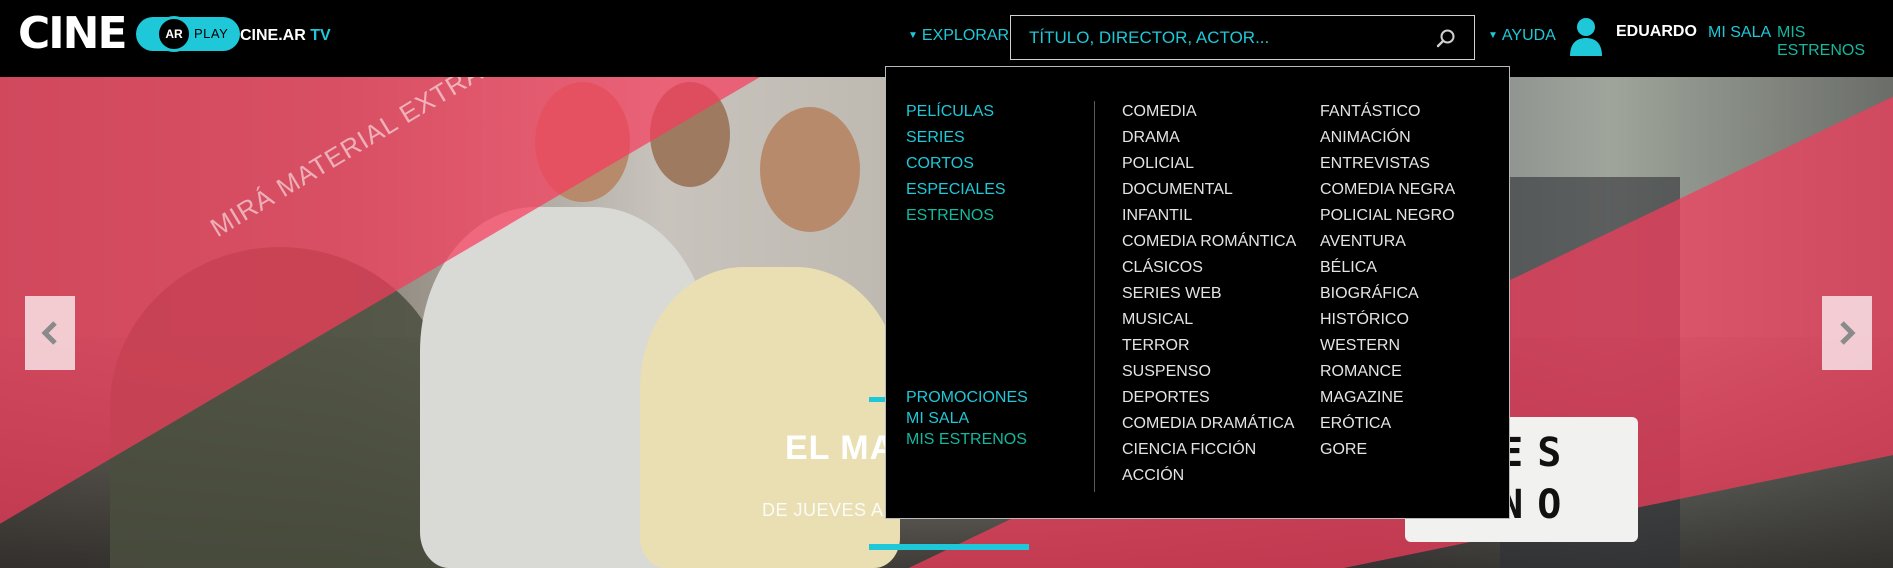  What do you see at coordinates (956, 112) in the screenshot?
I see `menu-item-peliculas: PELÍCULAS` at bounding box center [956, 112].